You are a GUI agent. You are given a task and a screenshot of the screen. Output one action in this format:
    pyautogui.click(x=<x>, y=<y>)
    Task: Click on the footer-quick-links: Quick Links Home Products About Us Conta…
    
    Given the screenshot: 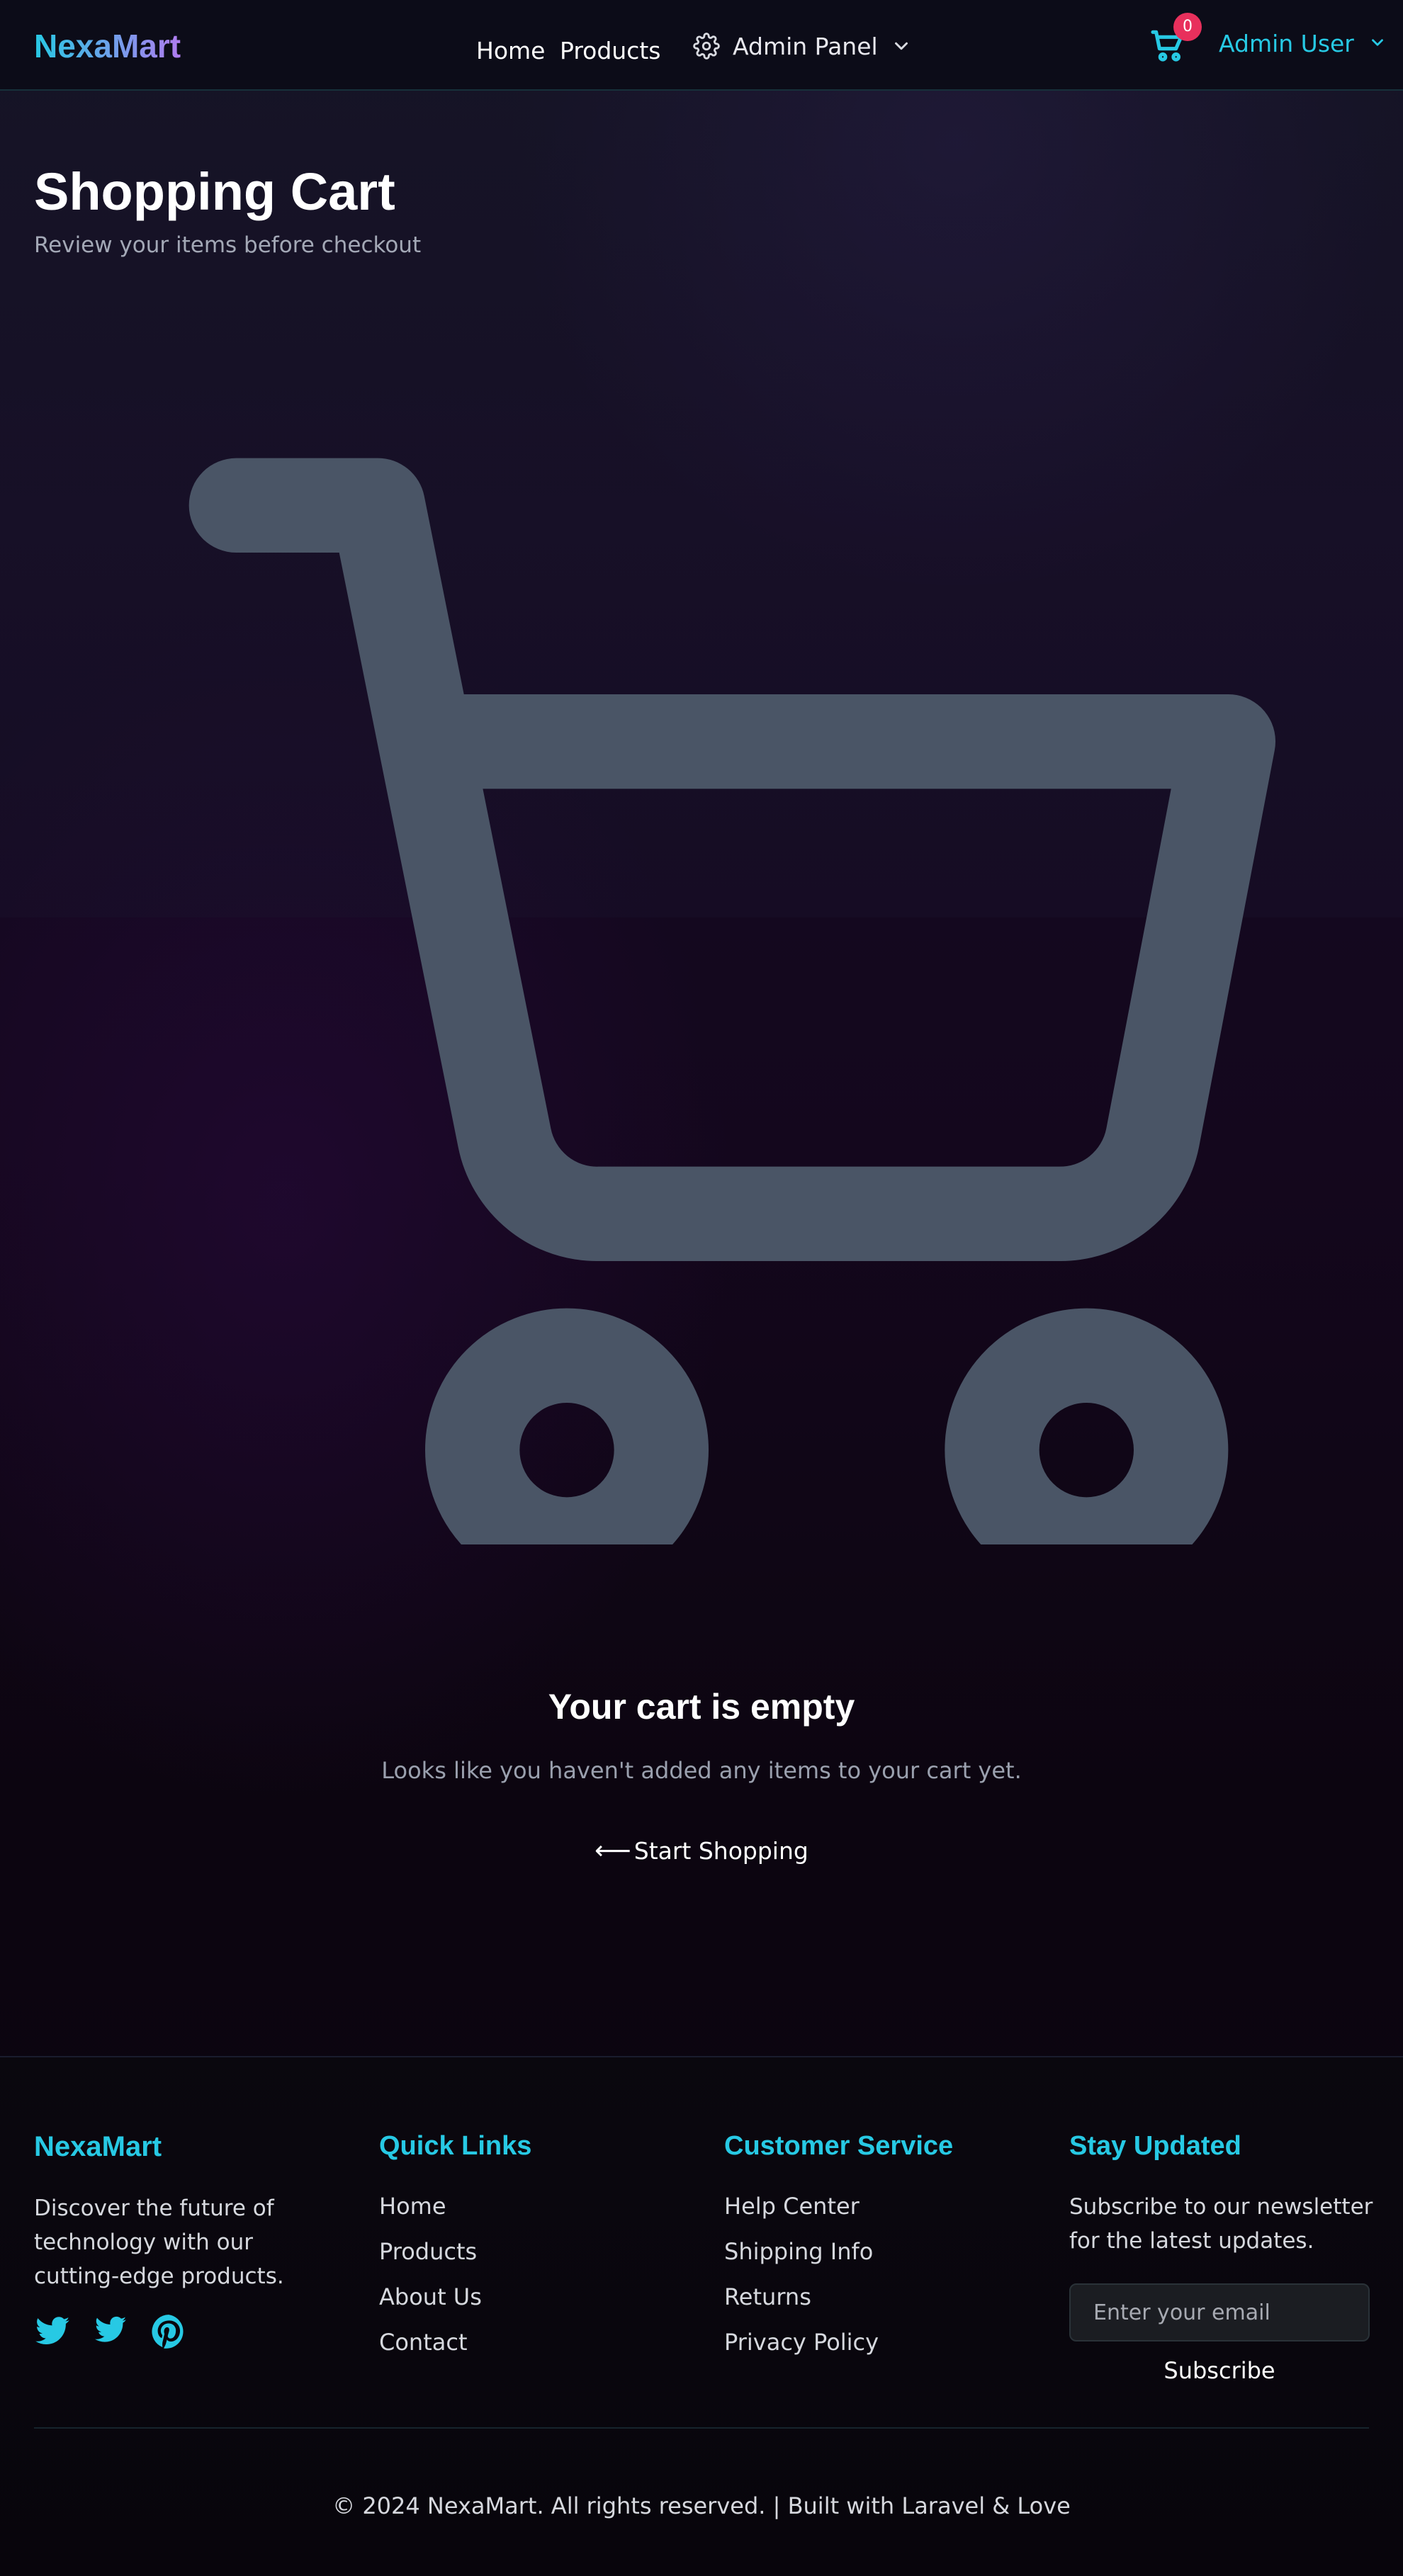 What is the action you would take?
    pyautogui.click(x=455, y=2252)
    